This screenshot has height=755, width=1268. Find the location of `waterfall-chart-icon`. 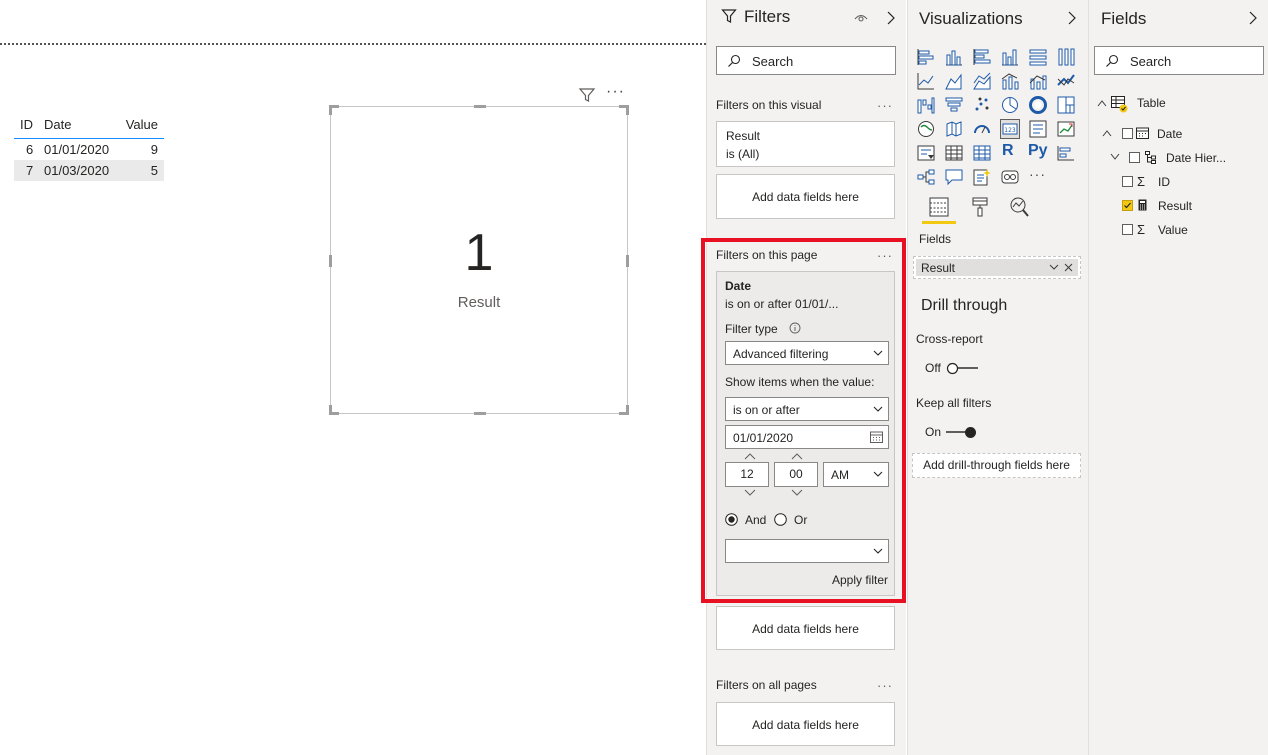

waterfall-chart-icon is located at coordinates (926, 105).